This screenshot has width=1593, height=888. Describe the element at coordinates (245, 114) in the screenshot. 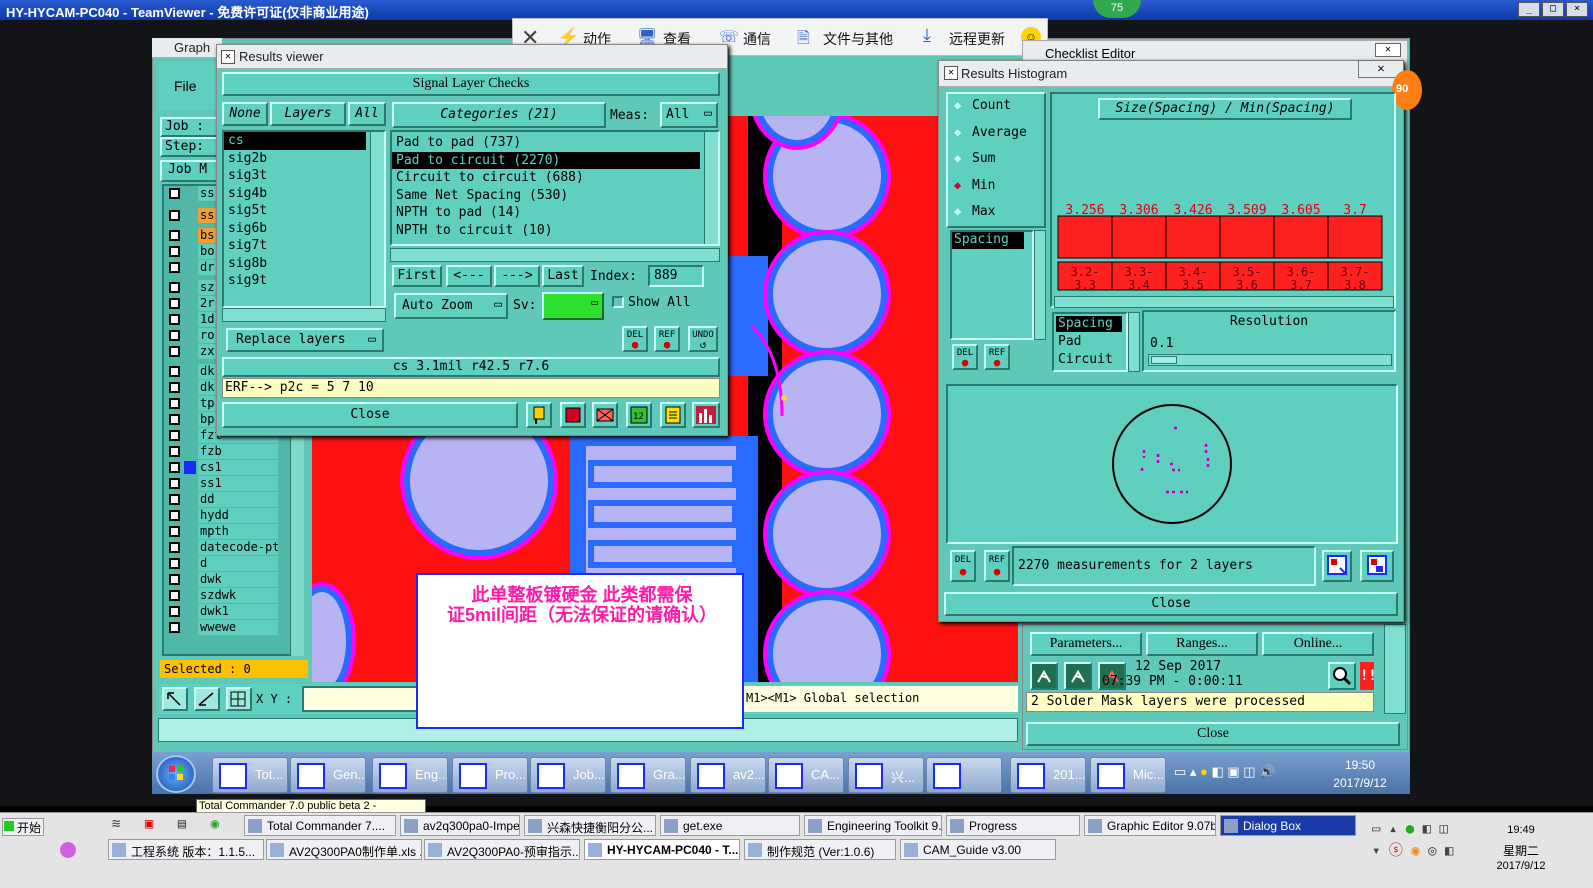

I see `none-button: None` at that location.